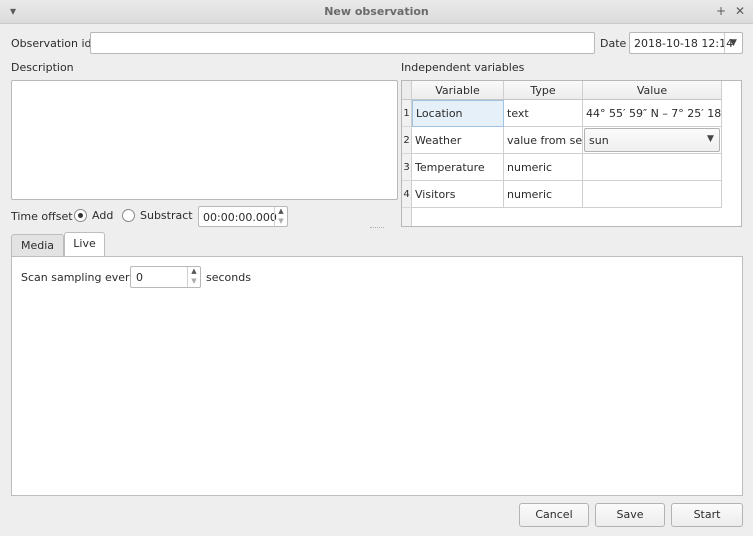 The height and width of the screenshot is (536, 753). Describe the element at coordinates (613, 43) in the screenshot. I see `date-label: Date` at that location.